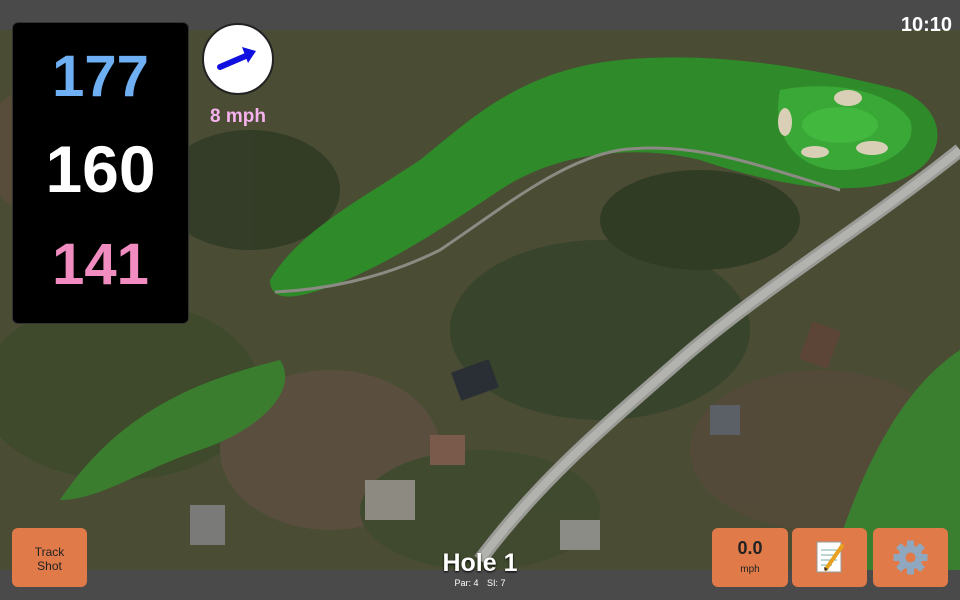  Describe the element at coordinates (100, 264) in the screenshot. I see `front-distance: 141` at that location.